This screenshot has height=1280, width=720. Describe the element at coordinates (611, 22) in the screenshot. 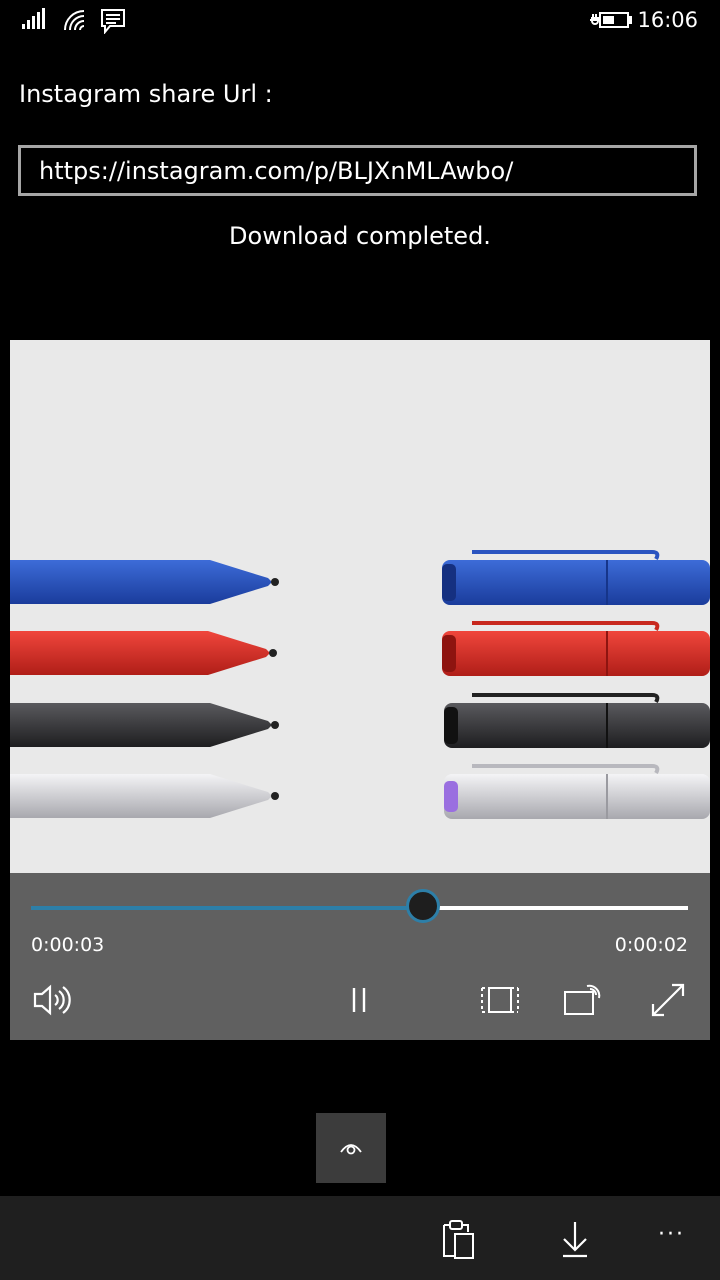

I see `battery-charging-icon` at that location.